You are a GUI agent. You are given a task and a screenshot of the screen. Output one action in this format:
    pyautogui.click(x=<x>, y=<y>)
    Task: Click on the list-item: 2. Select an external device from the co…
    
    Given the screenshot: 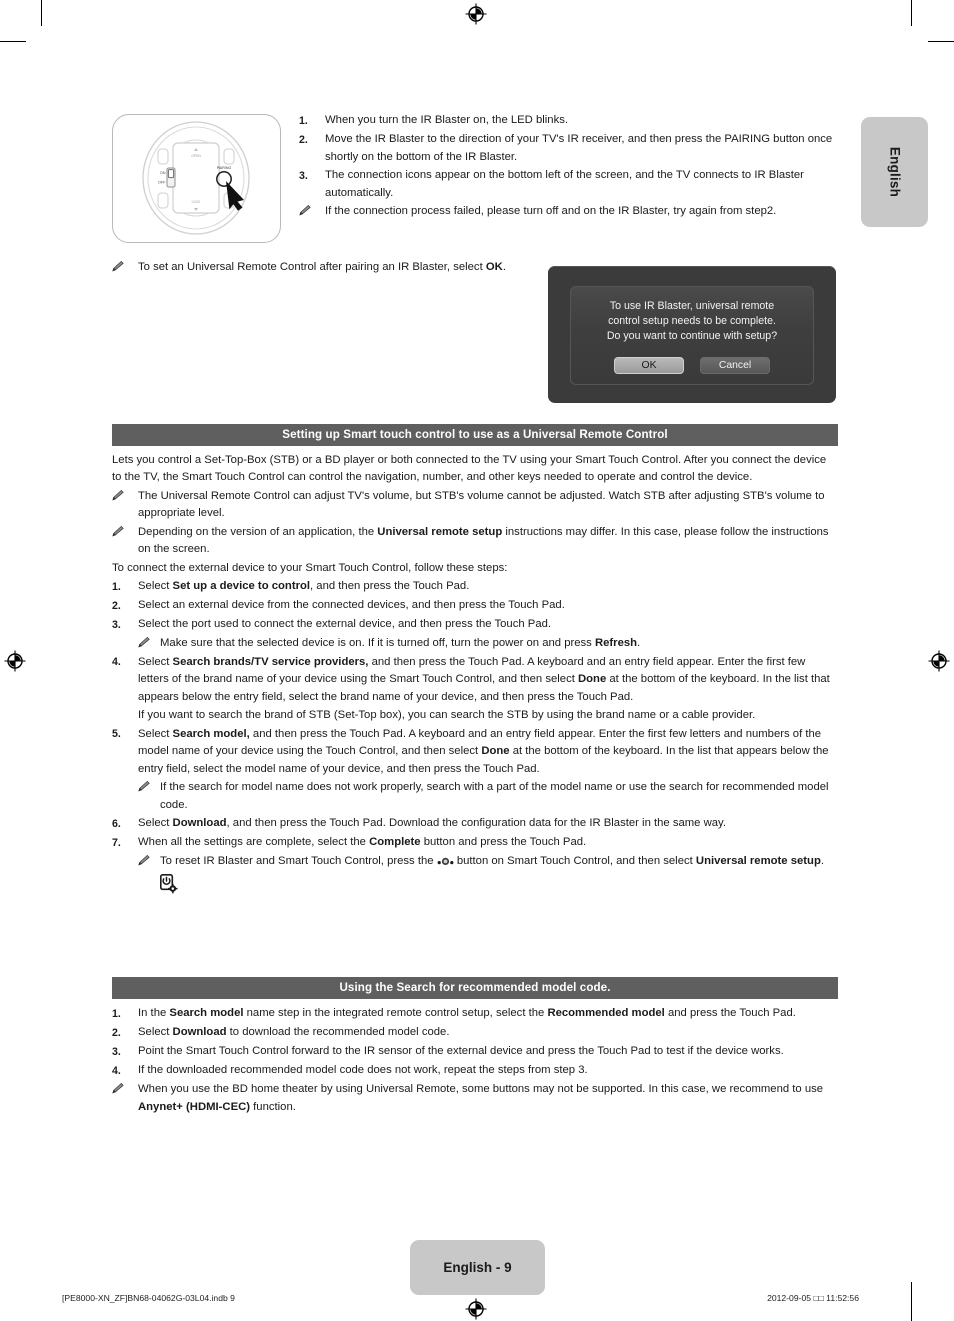 What is the action you would take?
    pyautogui.click(x=475, y=606)
    